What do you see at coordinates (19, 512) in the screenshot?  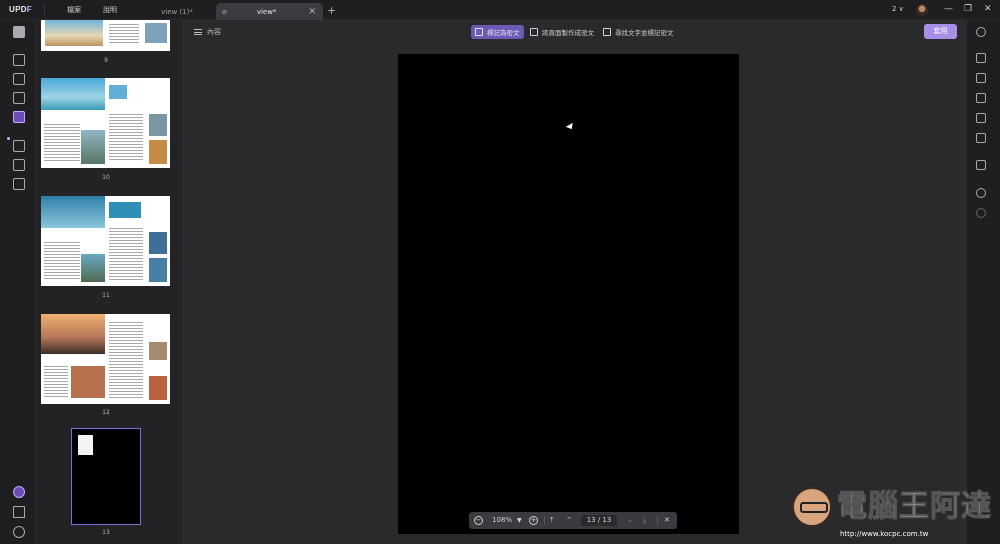 I see `bookmark-icon` at bounding box center [19, 512].